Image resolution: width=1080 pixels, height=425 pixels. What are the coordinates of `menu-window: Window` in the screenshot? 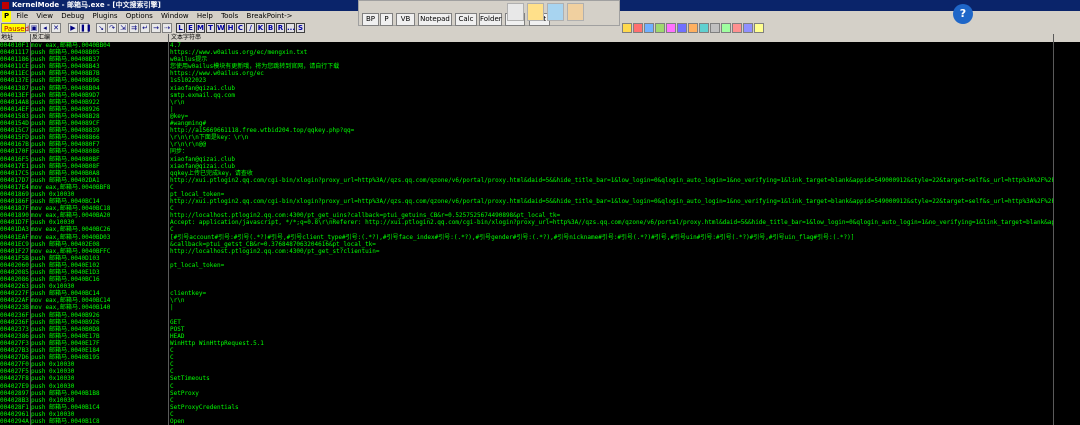 It's located at (175, 16).